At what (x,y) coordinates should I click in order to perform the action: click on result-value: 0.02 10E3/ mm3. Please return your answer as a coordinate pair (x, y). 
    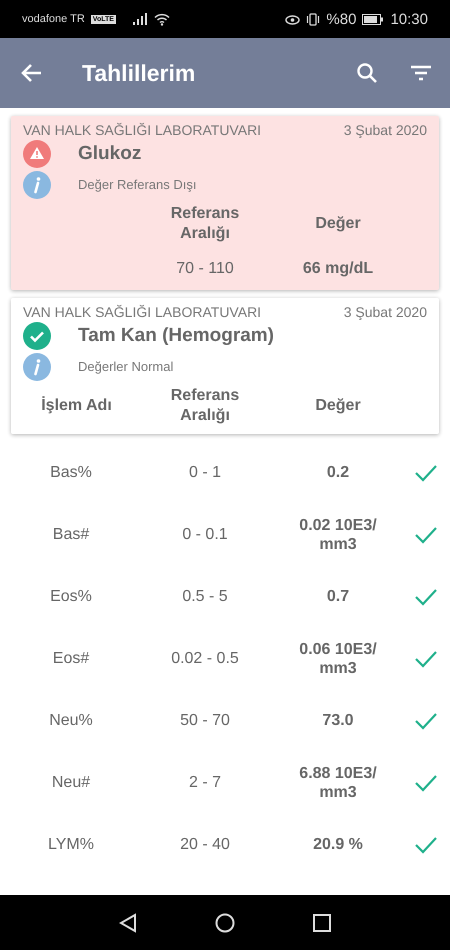
    Looking at the image, I should click on (338, 535).